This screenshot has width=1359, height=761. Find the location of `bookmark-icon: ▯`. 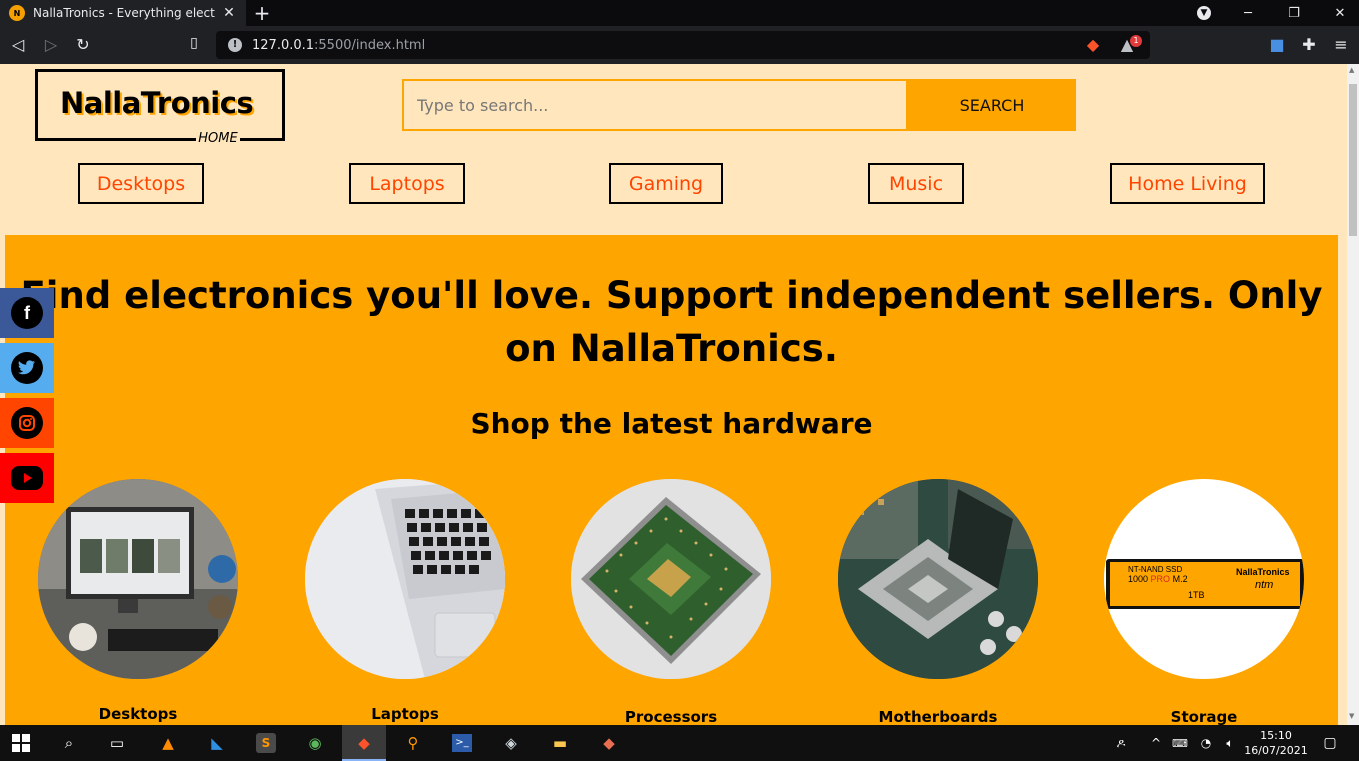

bookmark-icon: ▯ is located at coordinates (194, 43).